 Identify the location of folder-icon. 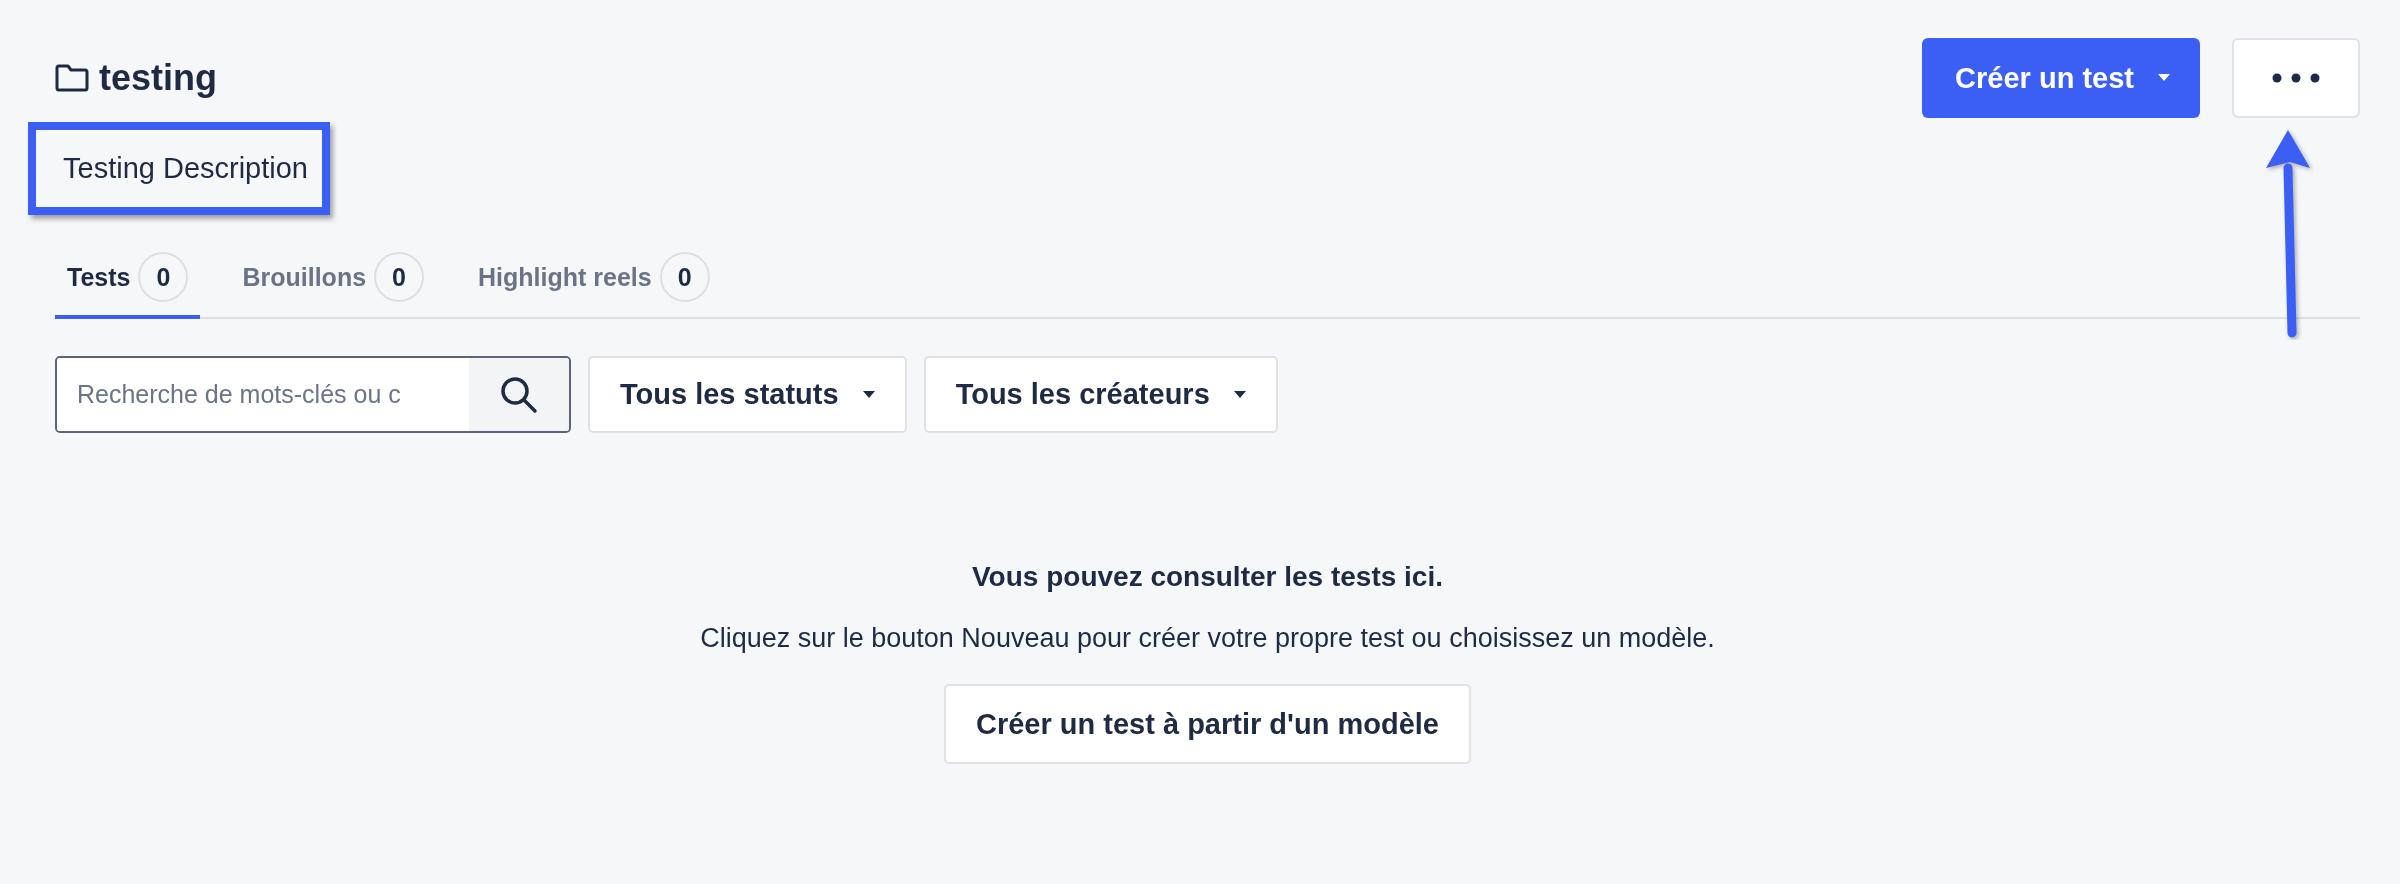
(72, 78).